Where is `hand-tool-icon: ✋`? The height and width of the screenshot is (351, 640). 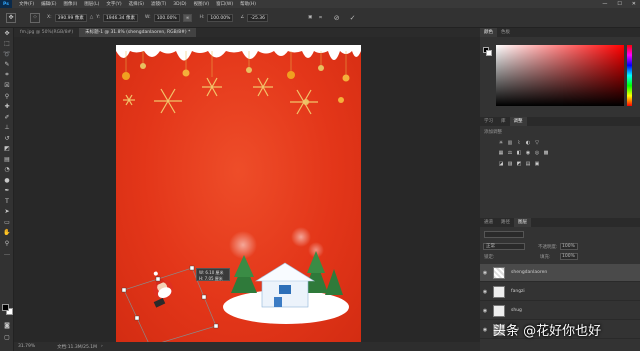 hand-tool-icon: ✋ is located at coordinates (7, 233).